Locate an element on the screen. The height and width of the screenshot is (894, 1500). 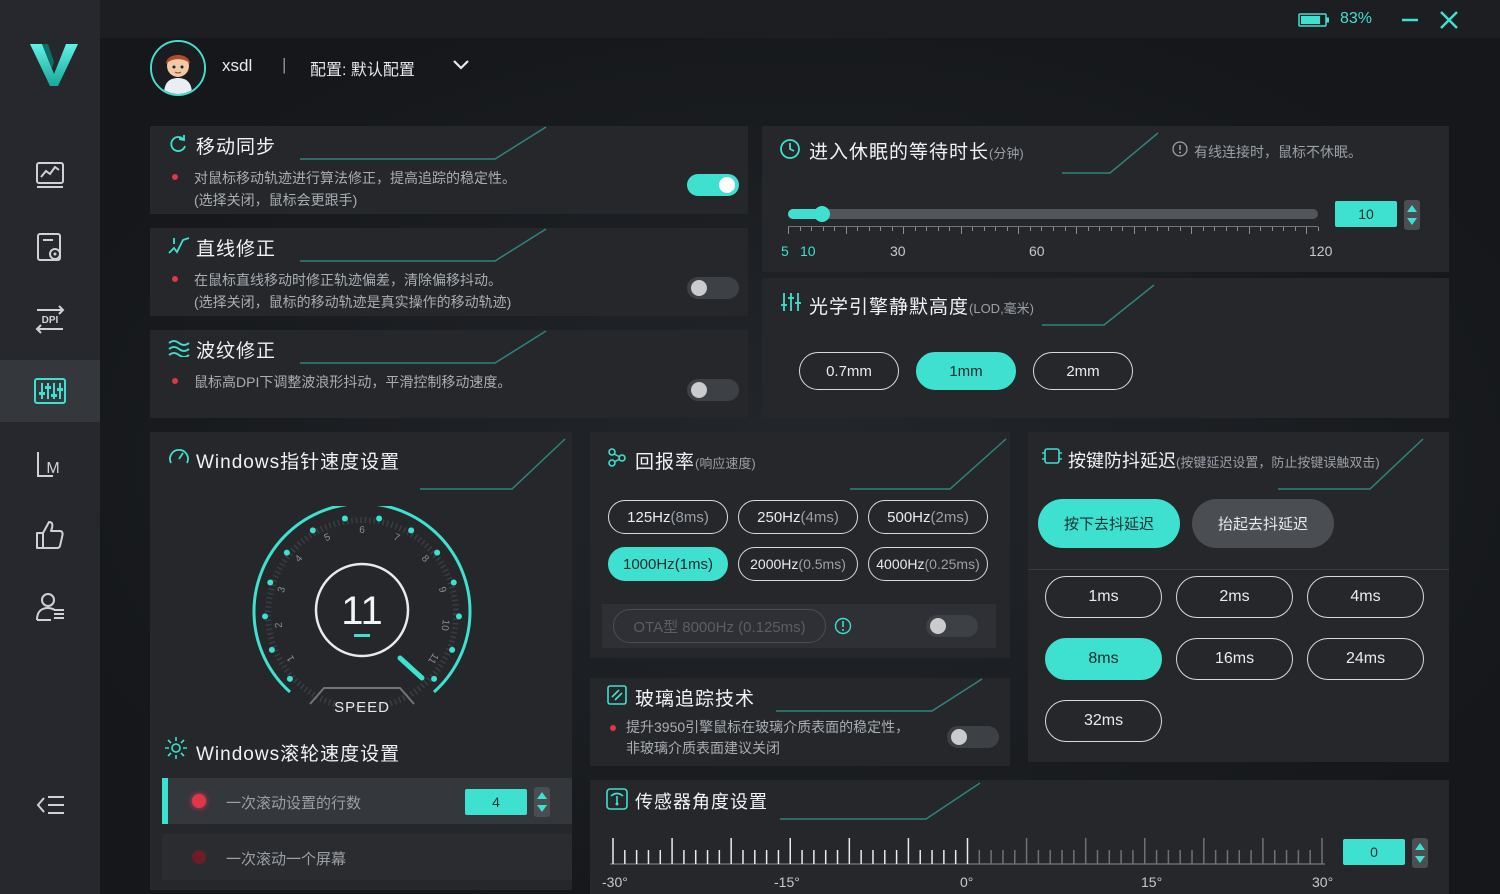
performance-chart-icon is located at coordinates (50, 175).